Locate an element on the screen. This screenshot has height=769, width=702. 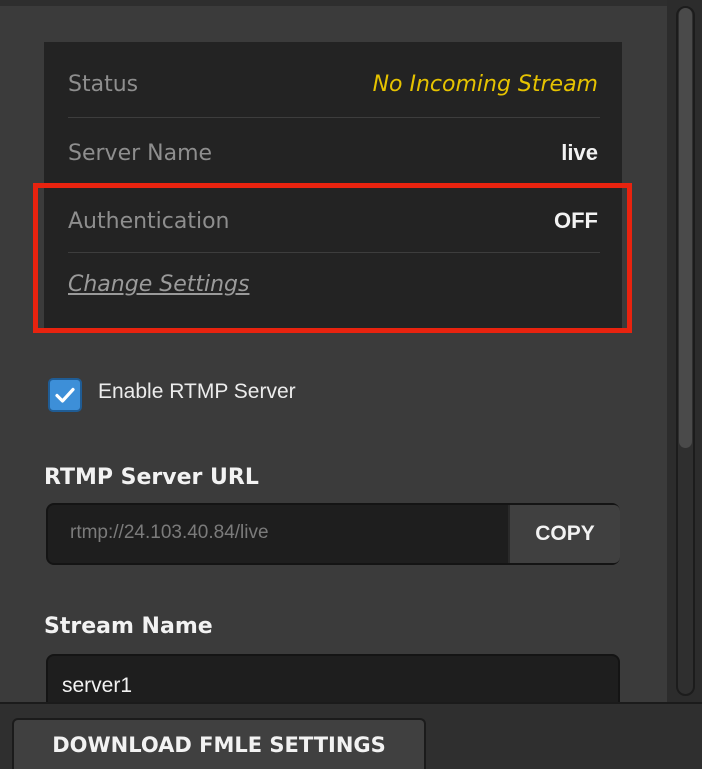
enable-rtmp-label: Enable RTMP Server is located at coordinates (197, 392).